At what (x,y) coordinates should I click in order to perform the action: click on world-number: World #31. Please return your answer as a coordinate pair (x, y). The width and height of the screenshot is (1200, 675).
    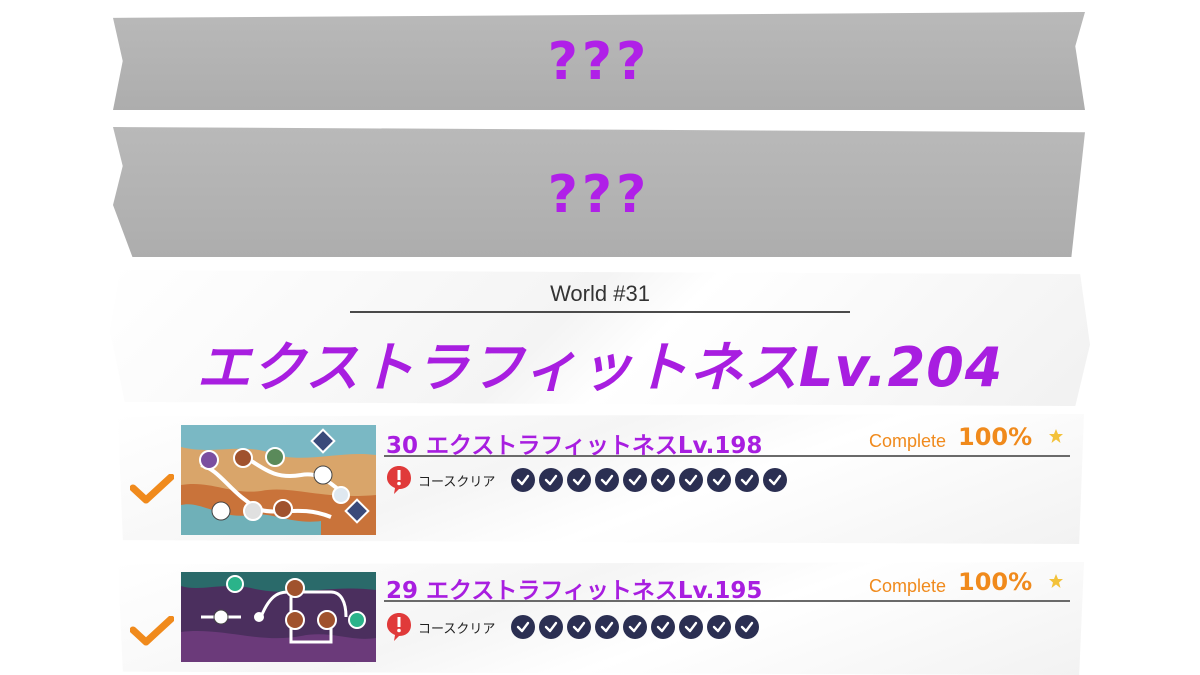
    Looking at the image, I should click on (600, 293).